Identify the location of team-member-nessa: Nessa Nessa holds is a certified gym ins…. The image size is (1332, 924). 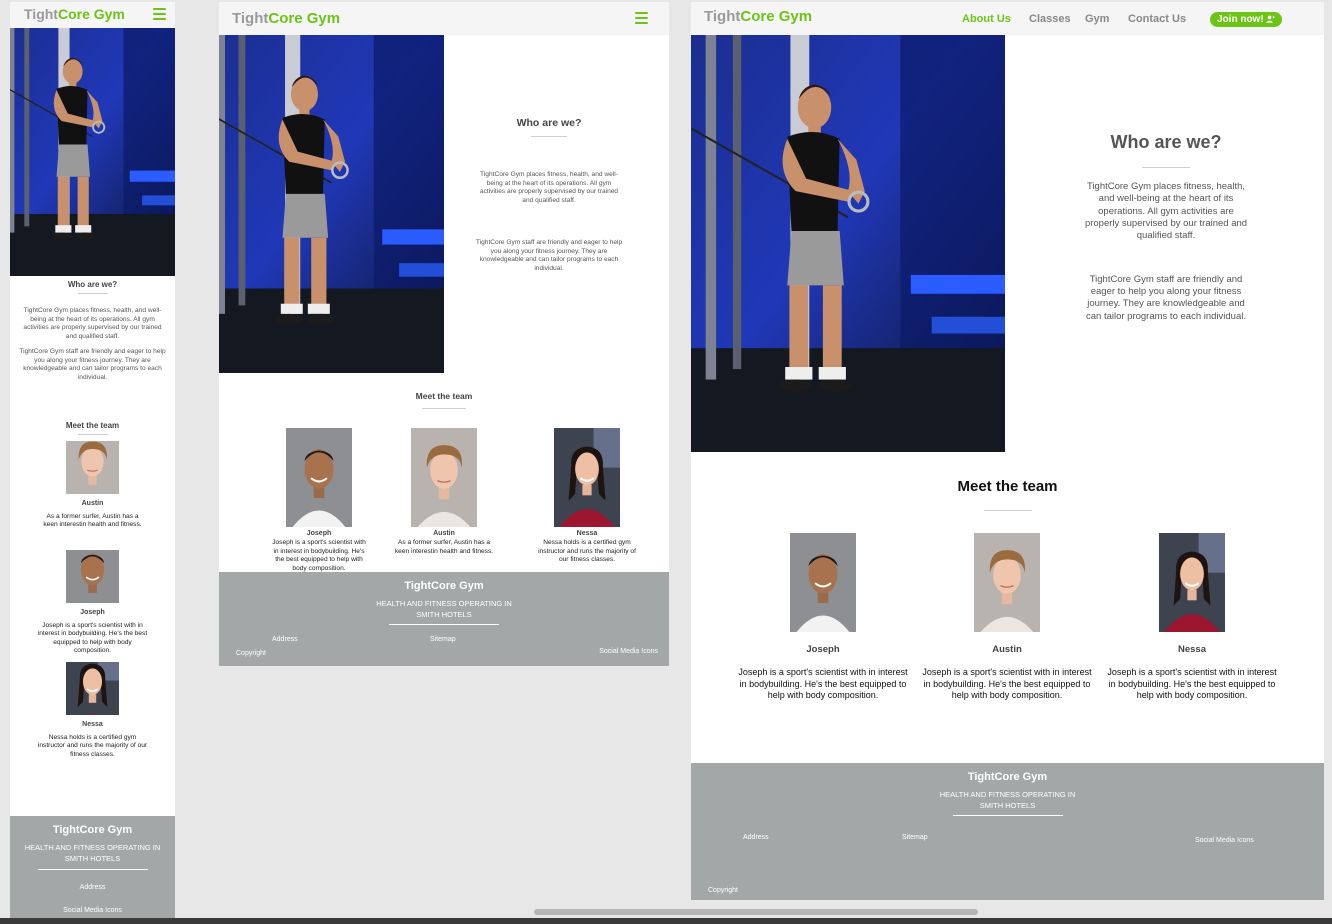
(587, 496).